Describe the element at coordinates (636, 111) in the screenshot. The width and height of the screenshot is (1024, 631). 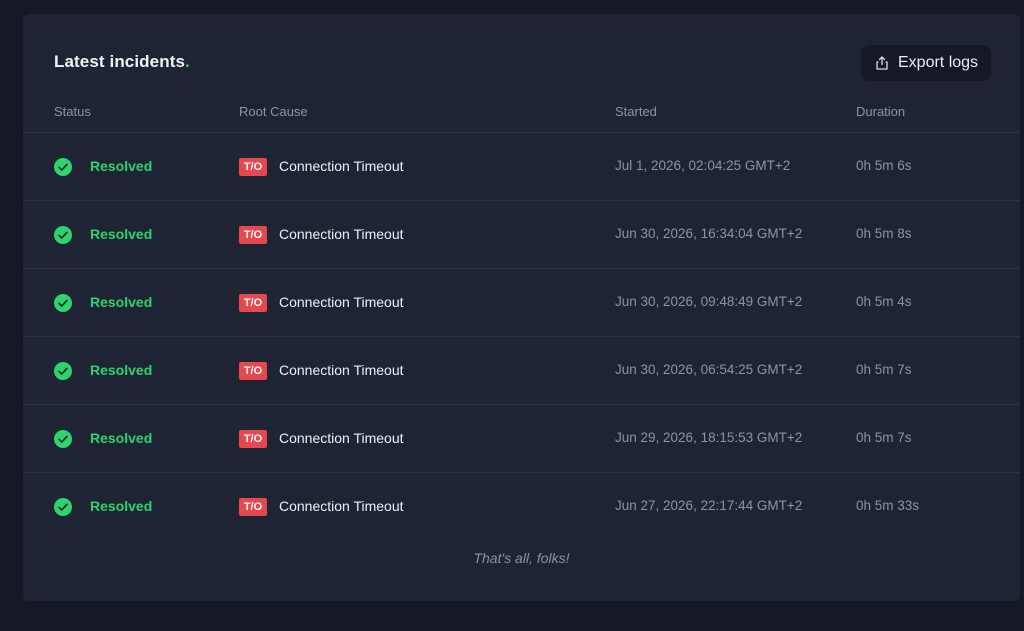
I see `column-header-started: Started` at that location.